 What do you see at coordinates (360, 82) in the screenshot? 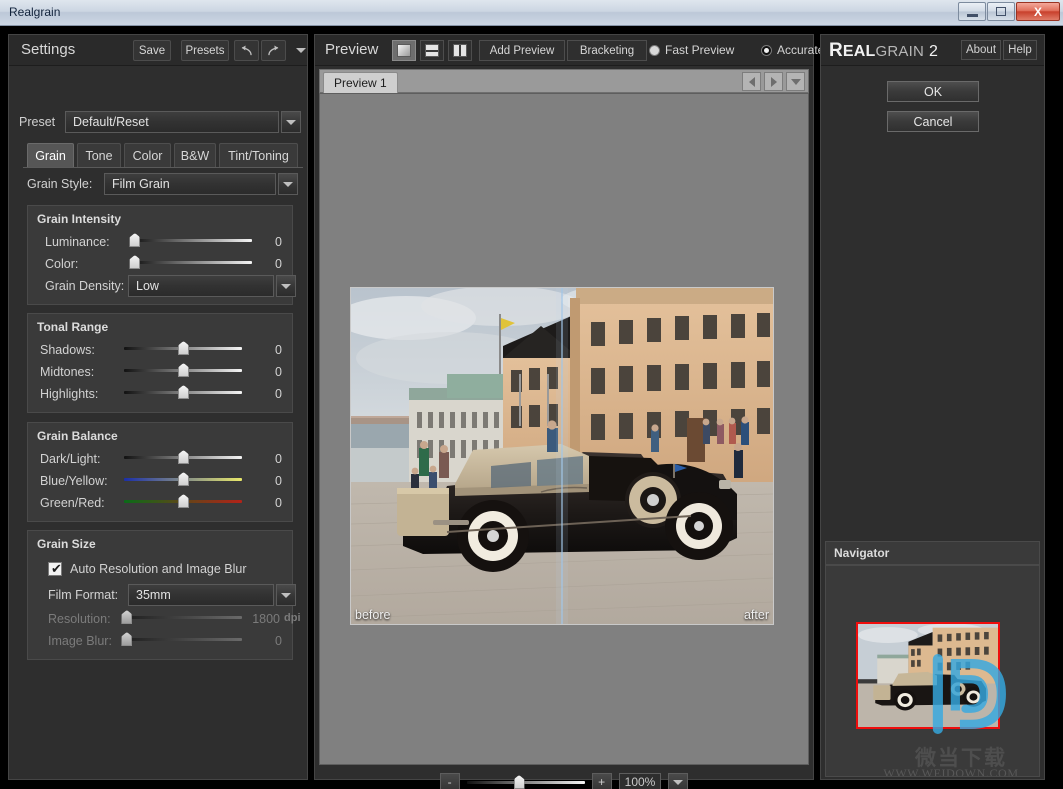
I see `preview-tab-1: Preview 1` at bounding box center [360, 82].